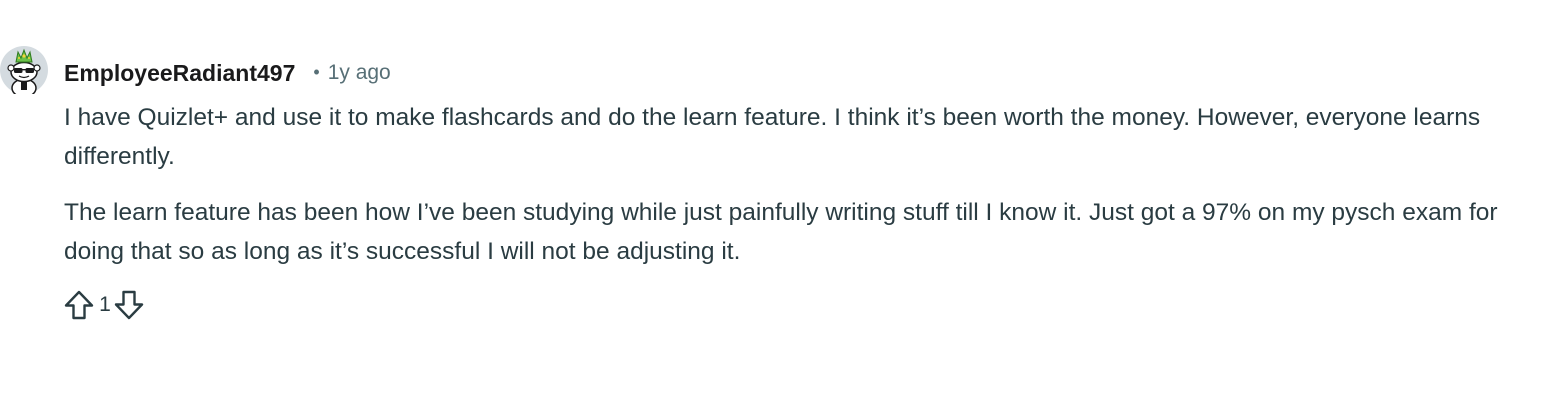 The width and height of the screenshot is (1554, 400). I want to click on vote-bar: 1, so click(104, 305).